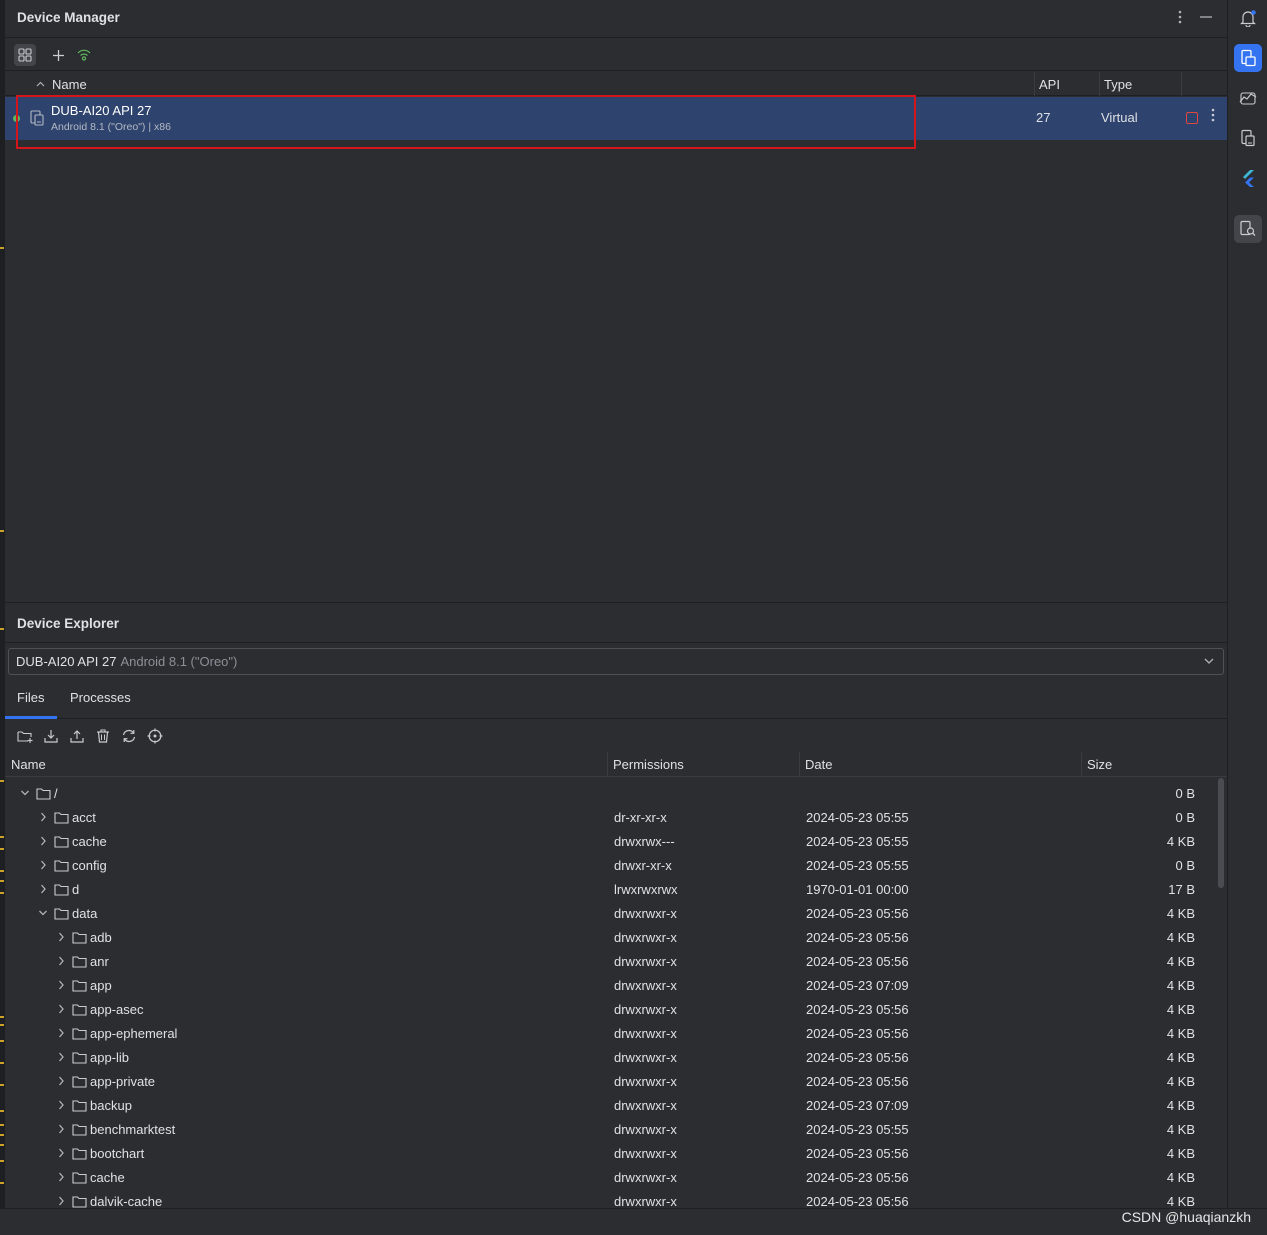 This screenshot has width=1267, height=1235. Describe the element at coordinates (1248, 98) in the screenshot. I see `app-inspection-icon` at that location.